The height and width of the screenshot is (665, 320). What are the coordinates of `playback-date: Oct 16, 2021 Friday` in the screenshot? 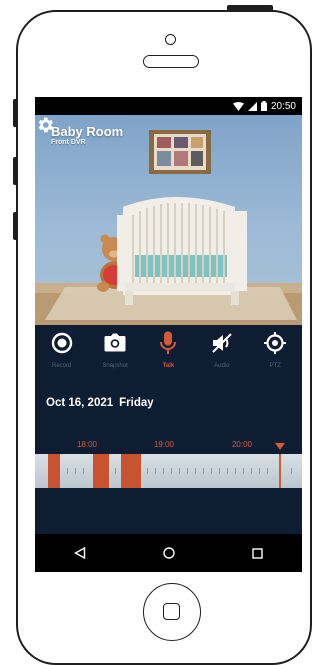 It's located at (100, 403).